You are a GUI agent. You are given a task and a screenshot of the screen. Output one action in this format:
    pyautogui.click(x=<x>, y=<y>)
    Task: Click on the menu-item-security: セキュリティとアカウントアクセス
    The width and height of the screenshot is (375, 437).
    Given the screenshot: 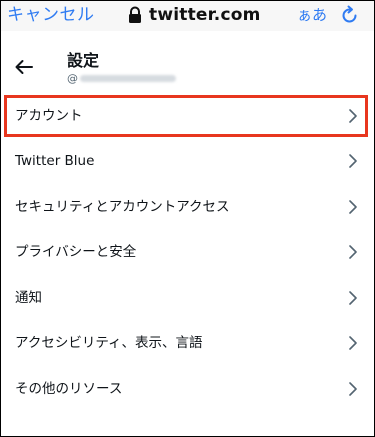 What is the action you would take?
    pyautogui.click(x=187, y=207)
    